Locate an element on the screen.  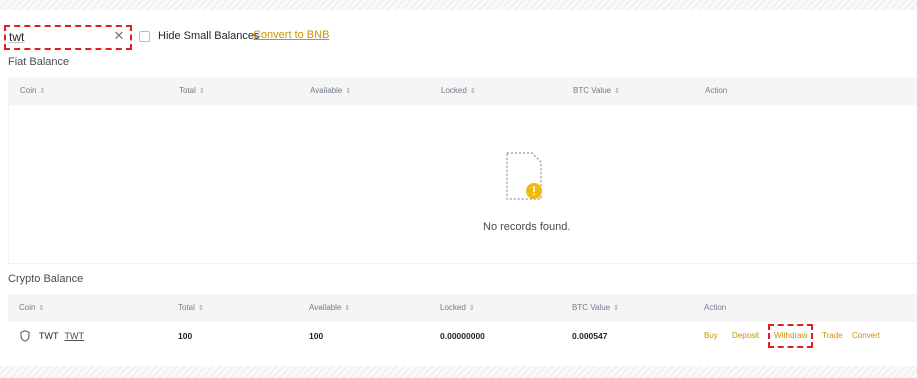
empty-state-message: No records found. is located at coordinates (527, 227).